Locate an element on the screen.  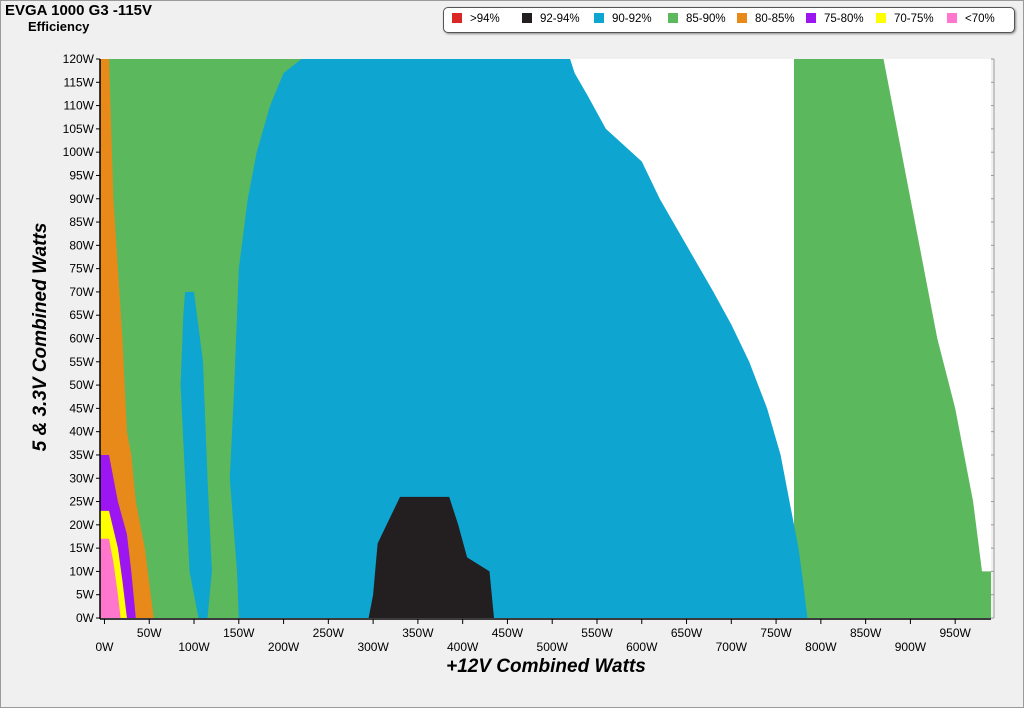
y-tick-label: 110W is located at coordinates (79, 106).